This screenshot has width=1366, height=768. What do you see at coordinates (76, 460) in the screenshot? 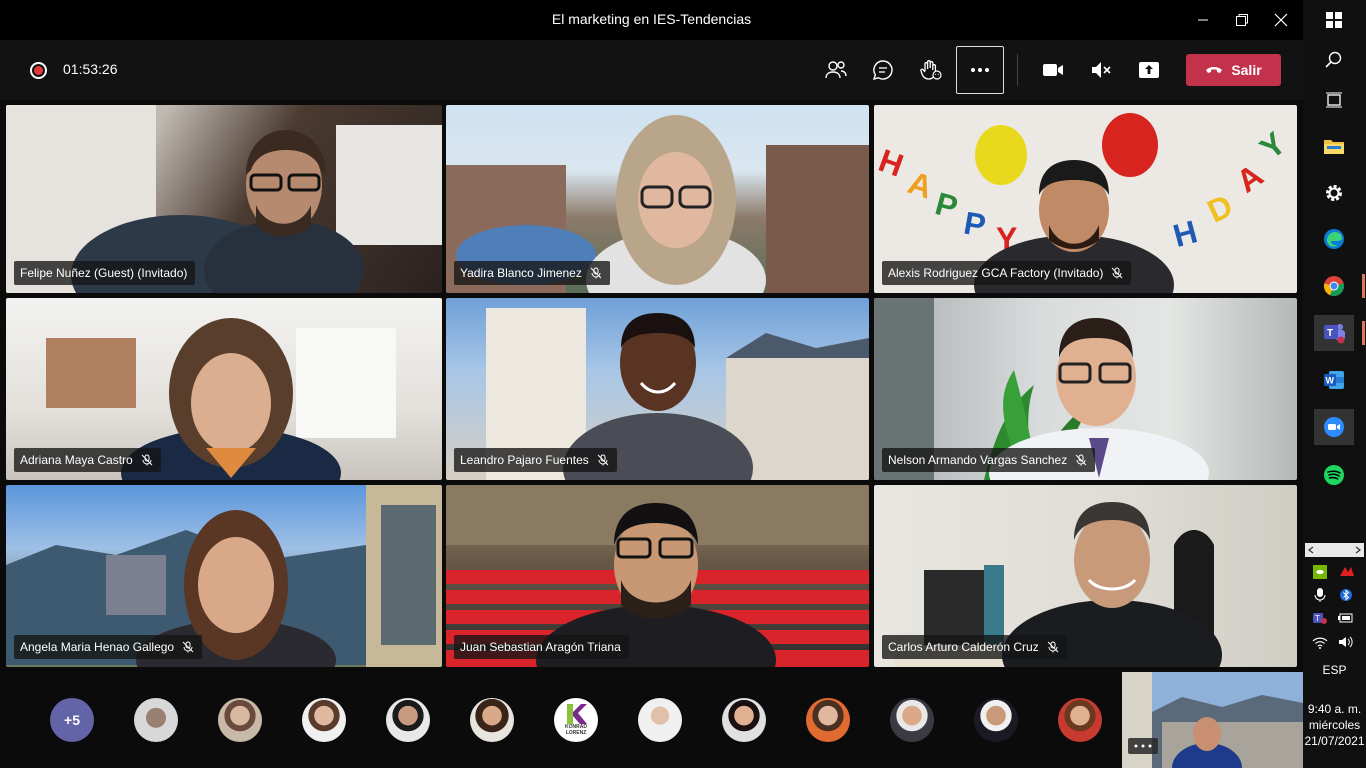
I see `participant-name-label: Adriana Maya Castro` at bounding box center [76, 460].